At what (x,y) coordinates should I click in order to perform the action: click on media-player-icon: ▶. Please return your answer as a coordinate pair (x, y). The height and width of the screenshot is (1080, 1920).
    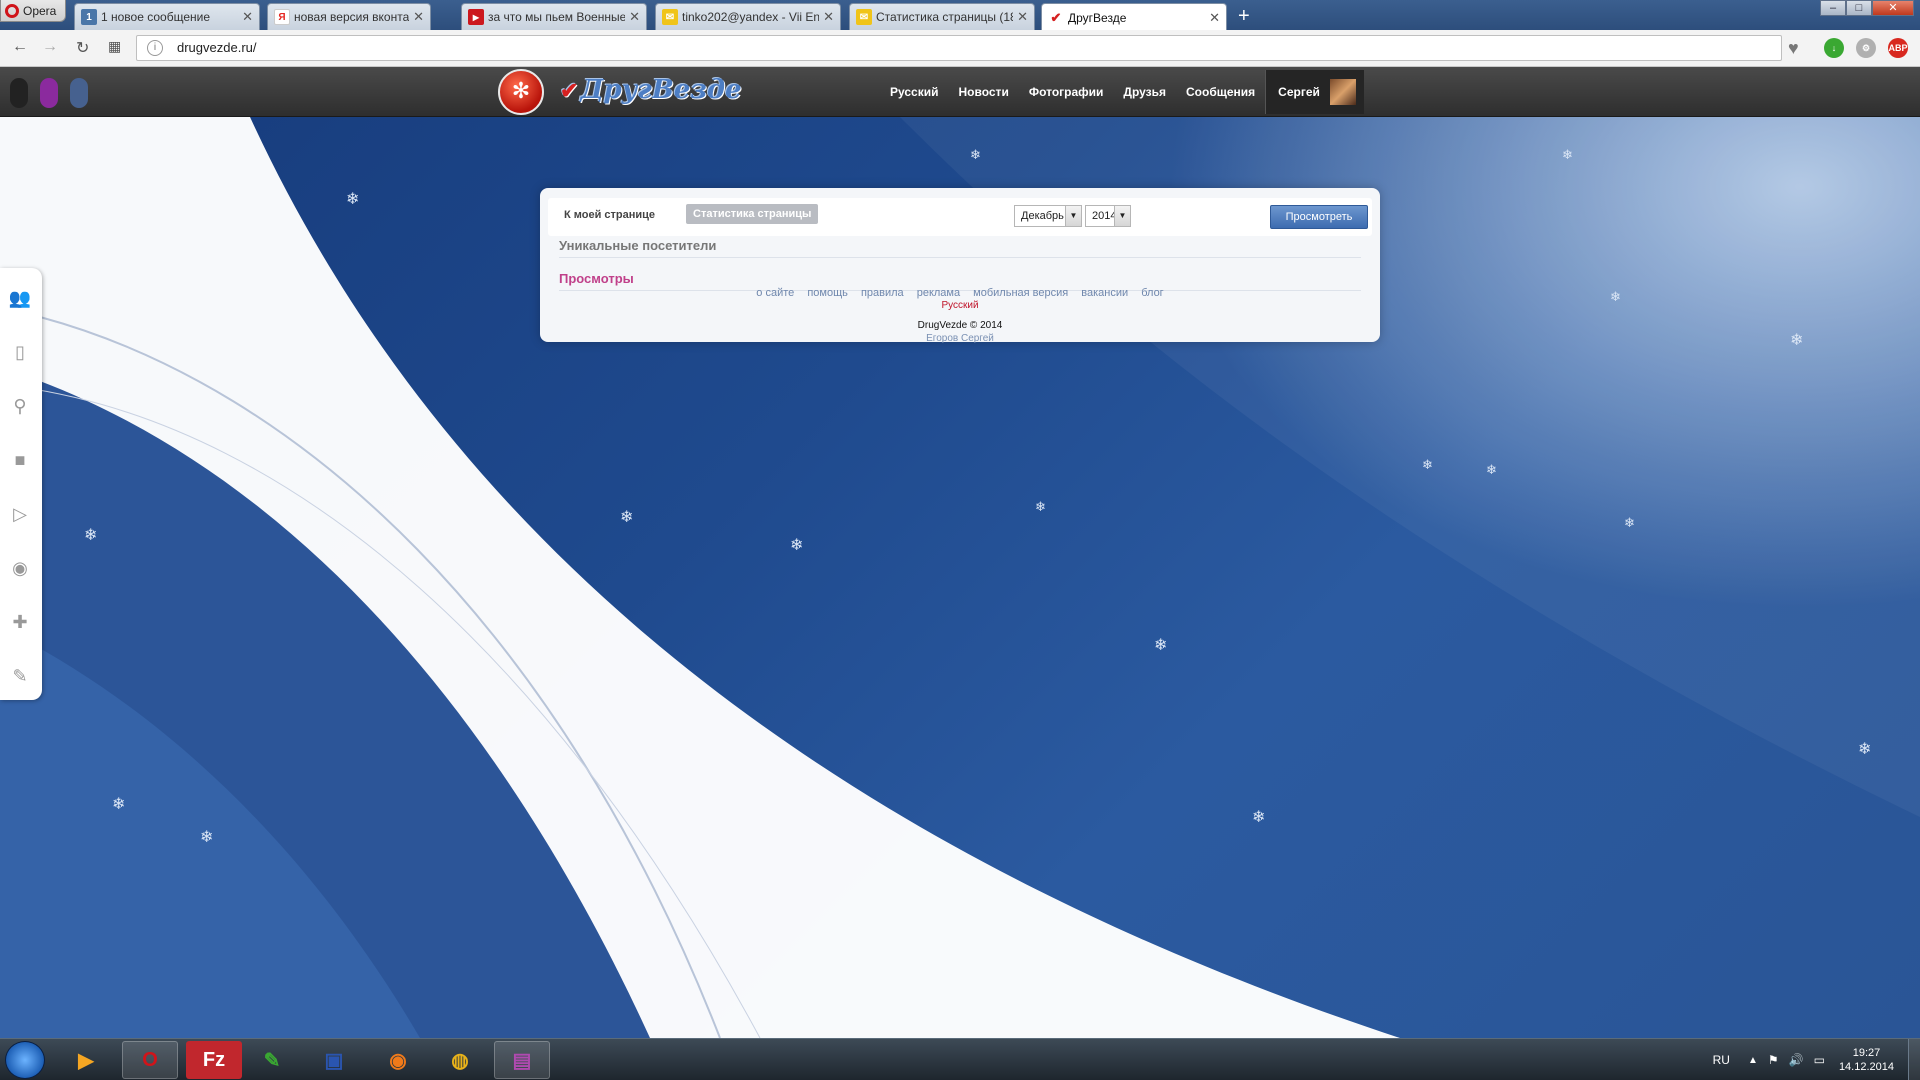
    Looking at the image, I should click on (86, 1060).